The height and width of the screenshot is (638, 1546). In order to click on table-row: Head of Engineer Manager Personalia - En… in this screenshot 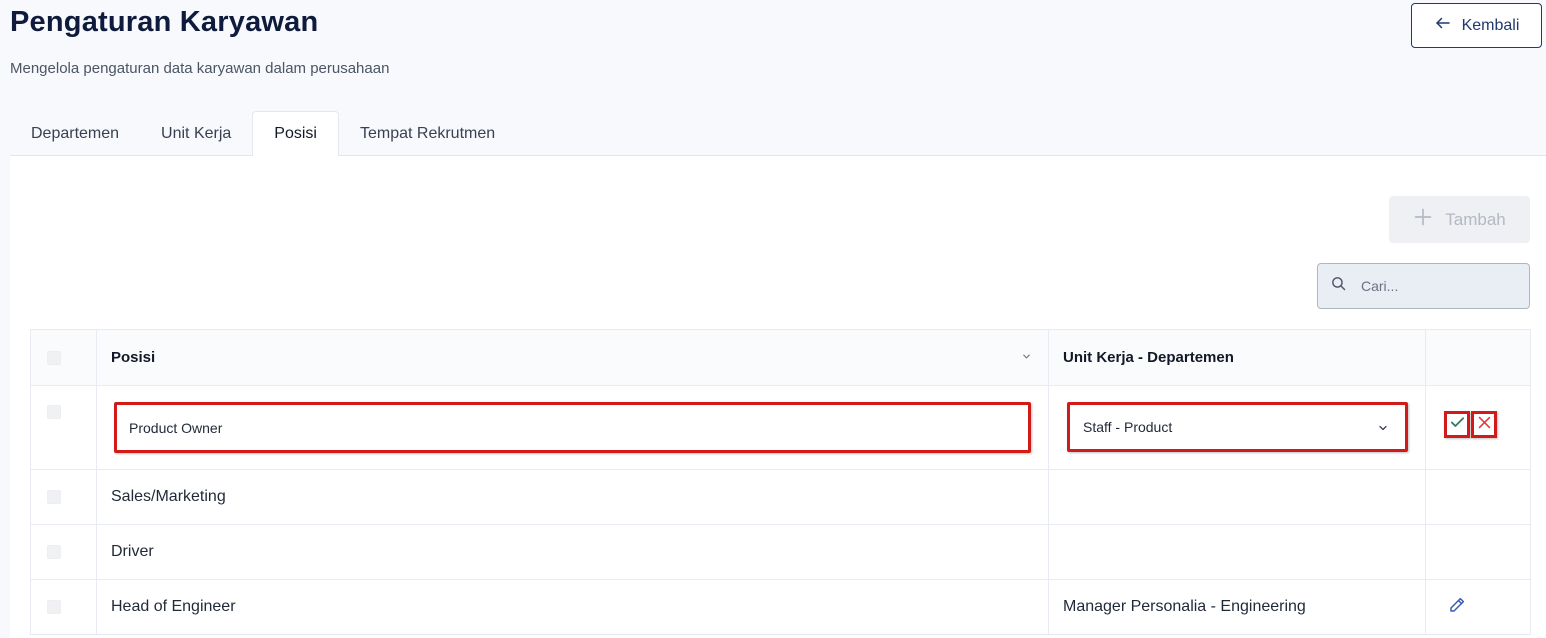, I will do `click(780, 607)`.